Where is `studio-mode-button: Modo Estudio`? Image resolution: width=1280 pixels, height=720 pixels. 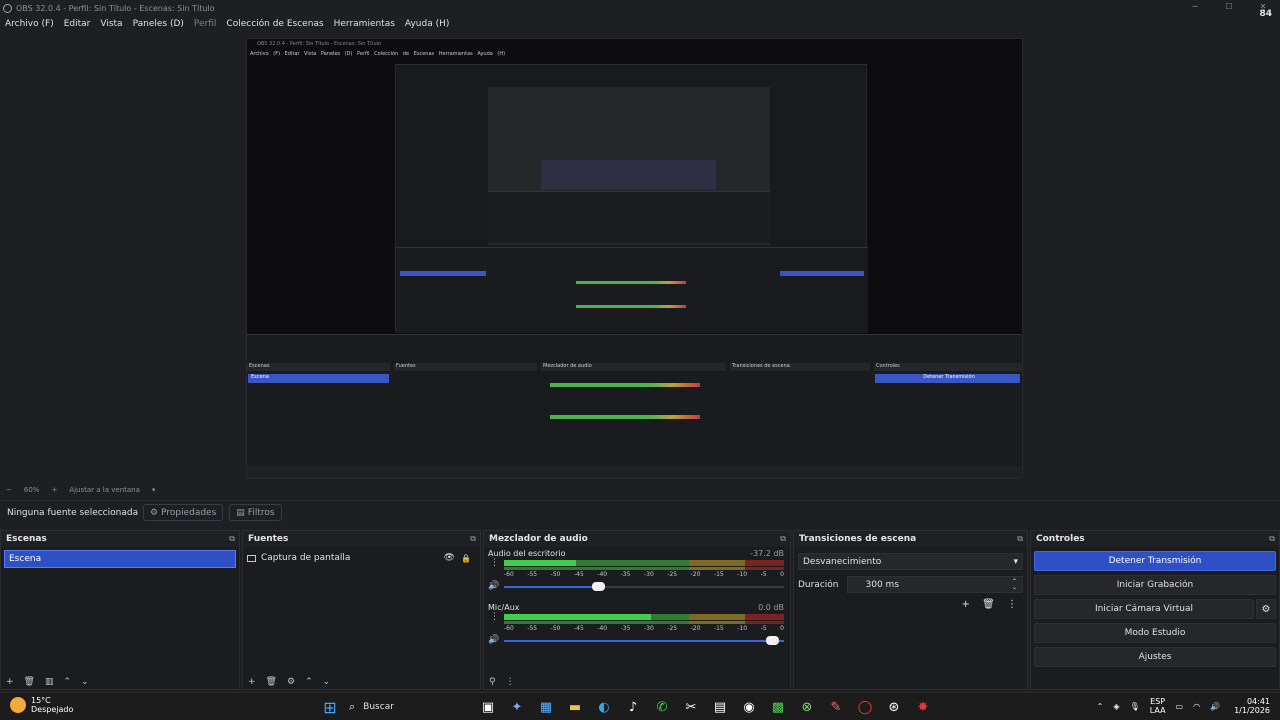 studio-mode-button: Modo Estudio is located at coordinates (1155, 633).